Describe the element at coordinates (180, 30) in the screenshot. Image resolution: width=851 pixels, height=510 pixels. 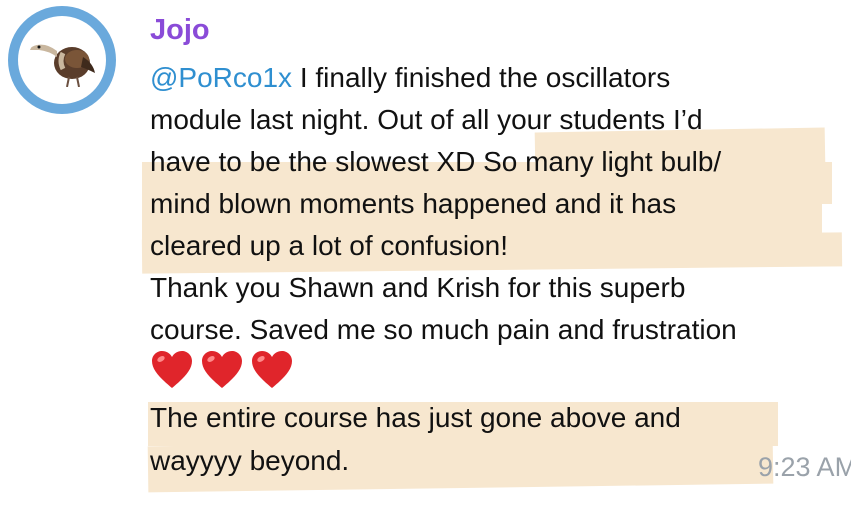
I see `author-name: Jojo` at that location.